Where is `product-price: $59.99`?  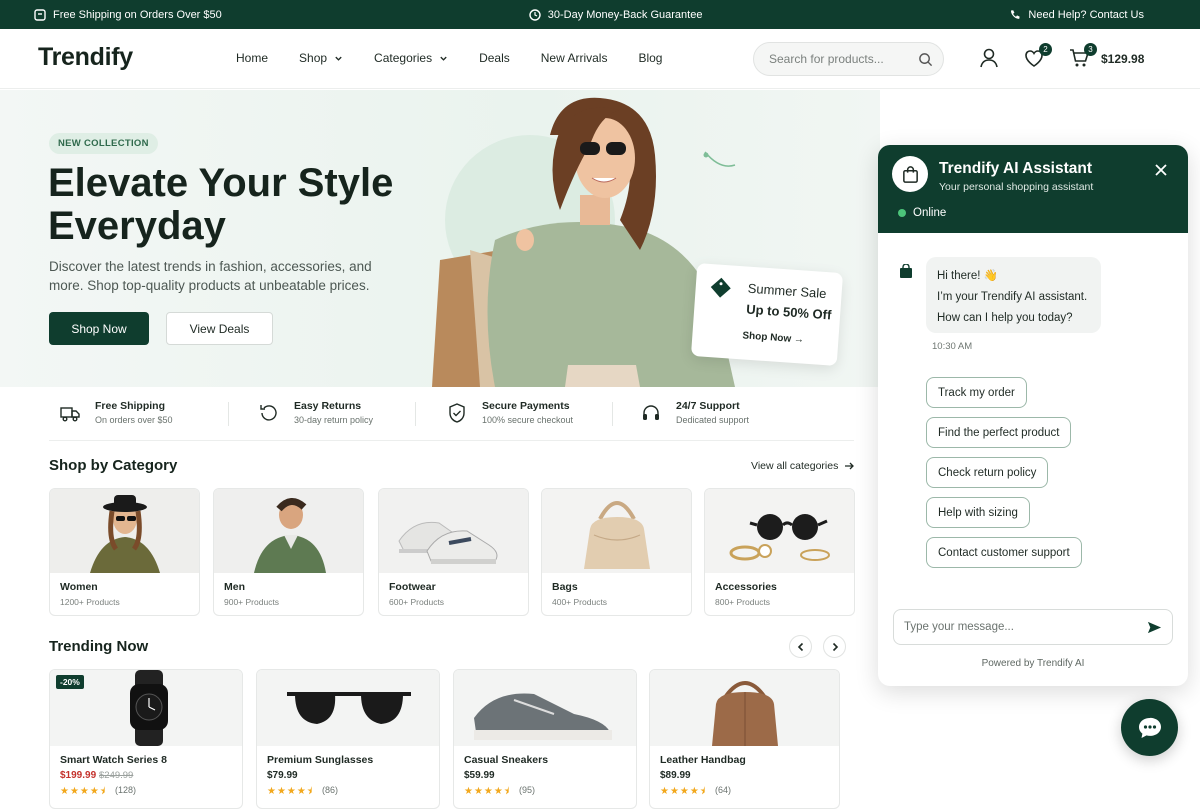 product-price: $59.99 is located at coordinates (479, 775).